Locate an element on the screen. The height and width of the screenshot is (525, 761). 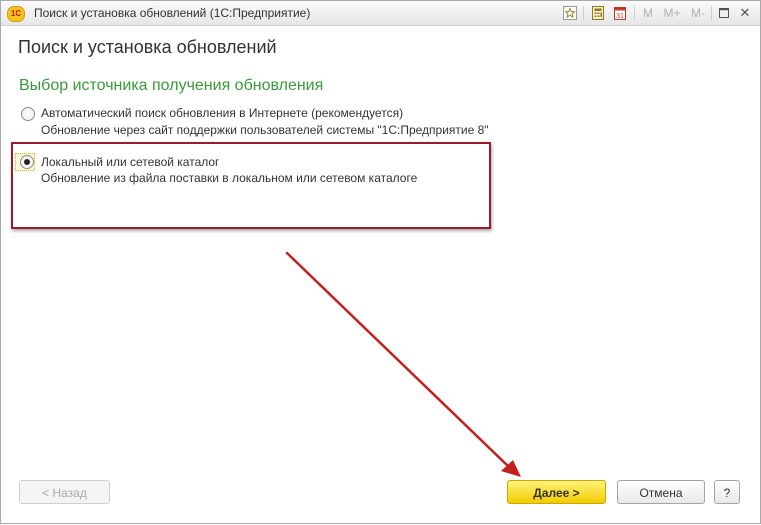
back-button: < Назад is located at coordinates (64, 492).